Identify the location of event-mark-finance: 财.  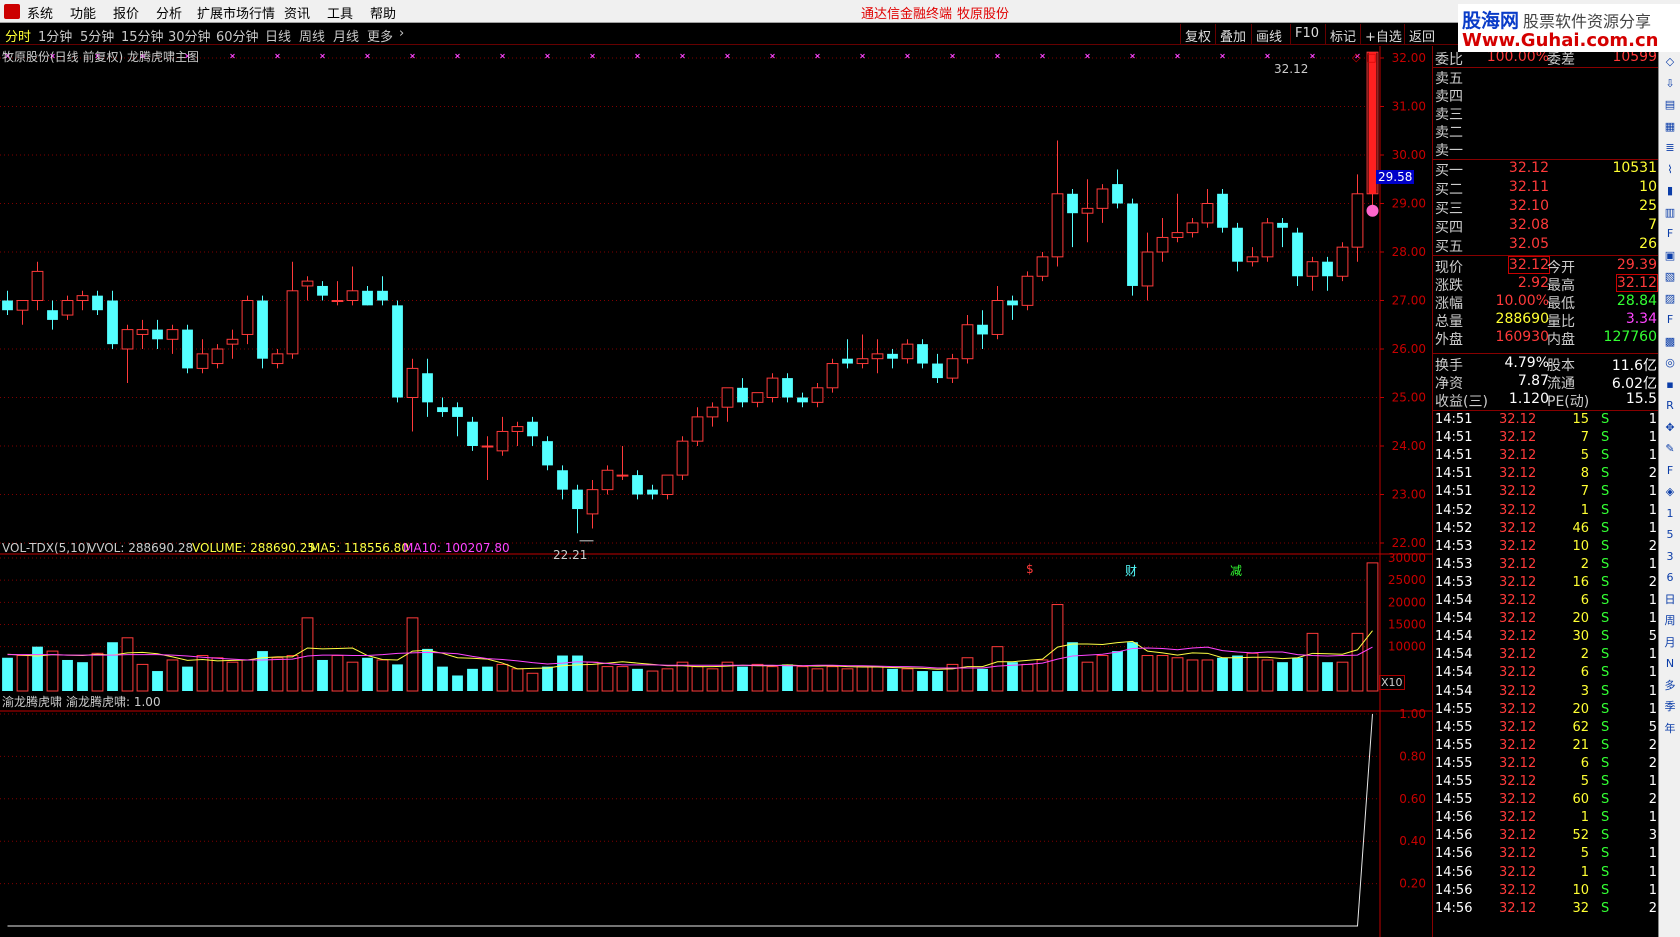
(1131, 570).